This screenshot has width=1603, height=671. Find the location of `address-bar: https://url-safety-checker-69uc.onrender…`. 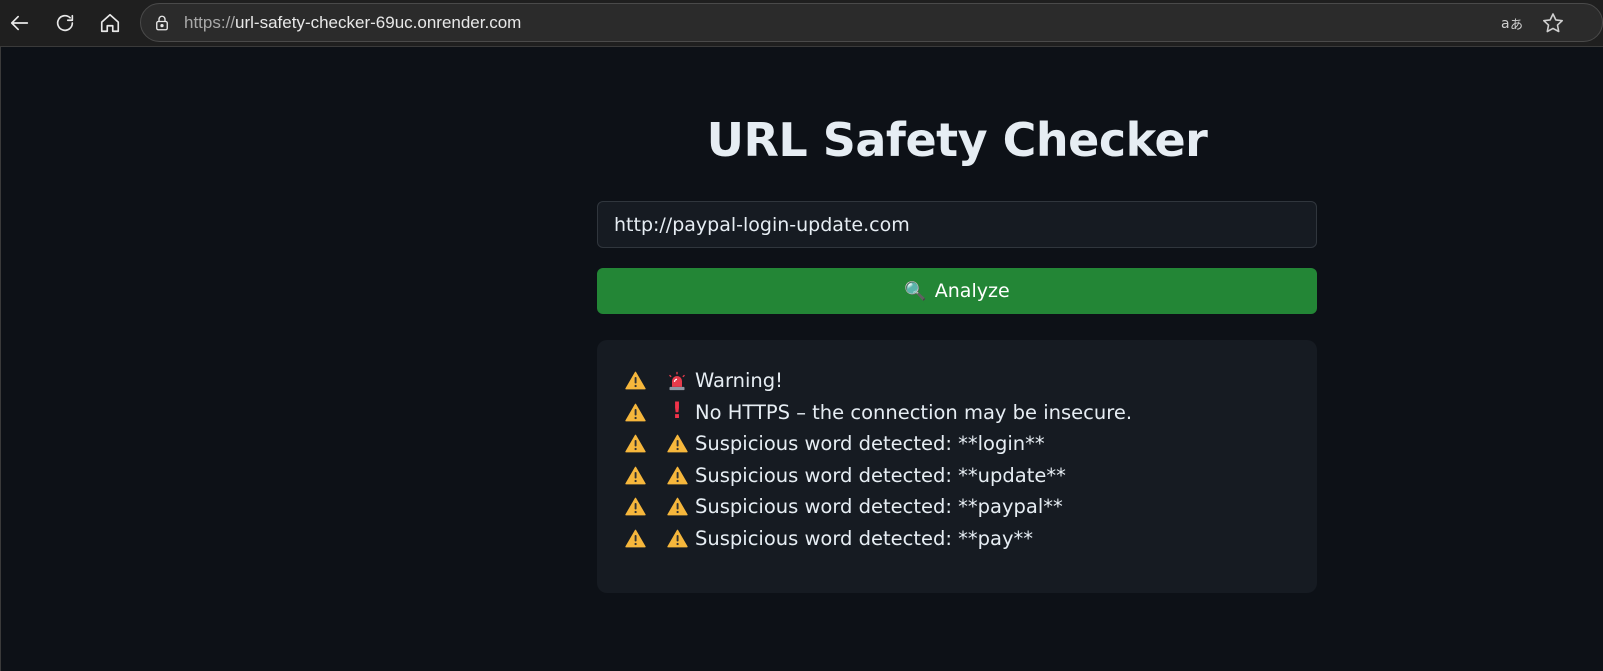

address-bar: https://url-safety-checker-69uc.onrender… is located at coordinates (871, 22).